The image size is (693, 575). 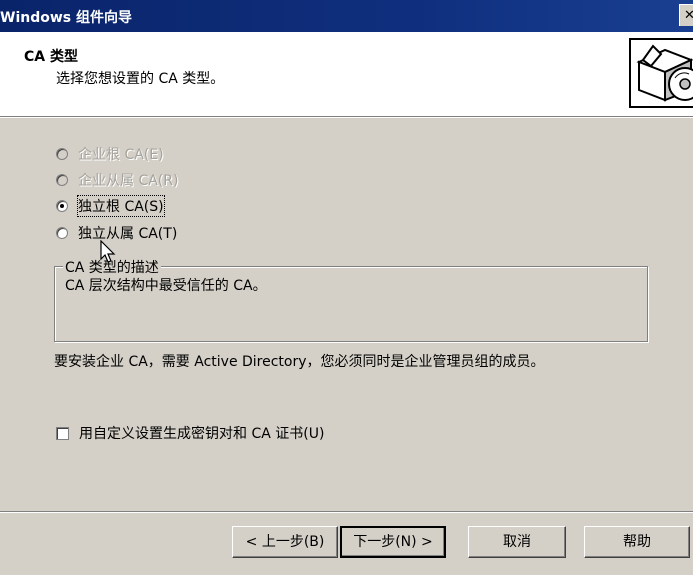 I want to click on custom-keys-checkbox-row: 用自定义设置生成密钥对和 CA 证书(U), so click(x=190, y=433).